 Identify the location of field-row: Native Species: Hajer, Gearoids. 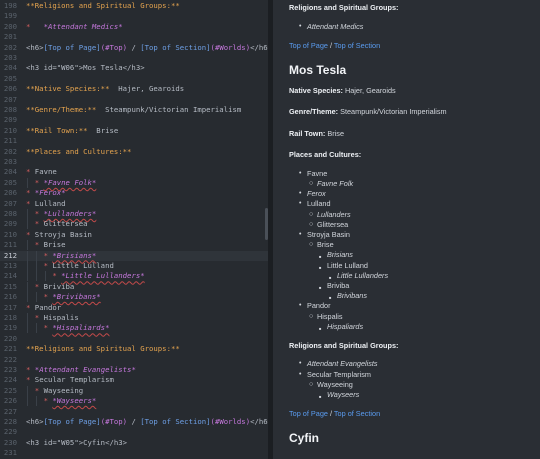
(342, 91).